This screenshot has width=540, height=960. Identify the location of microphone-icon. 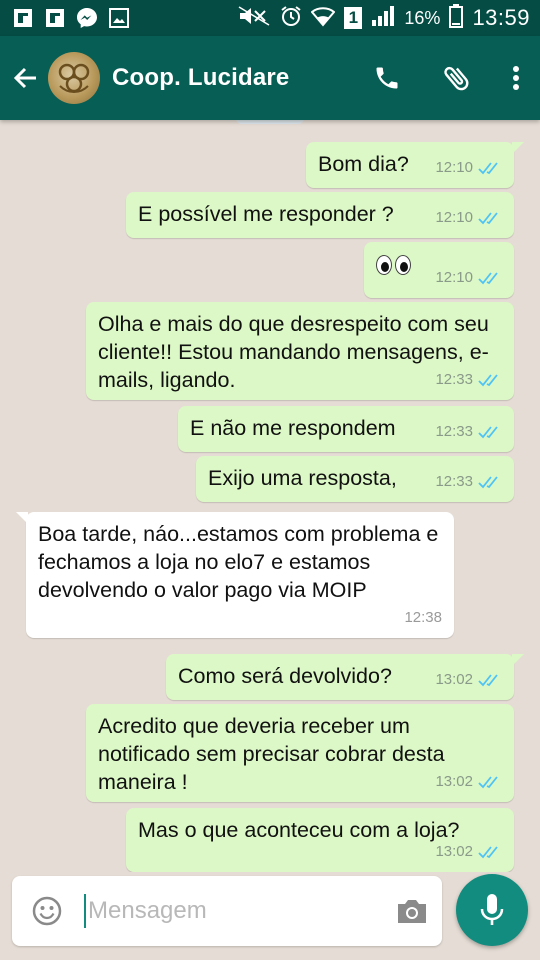
(492, 909).